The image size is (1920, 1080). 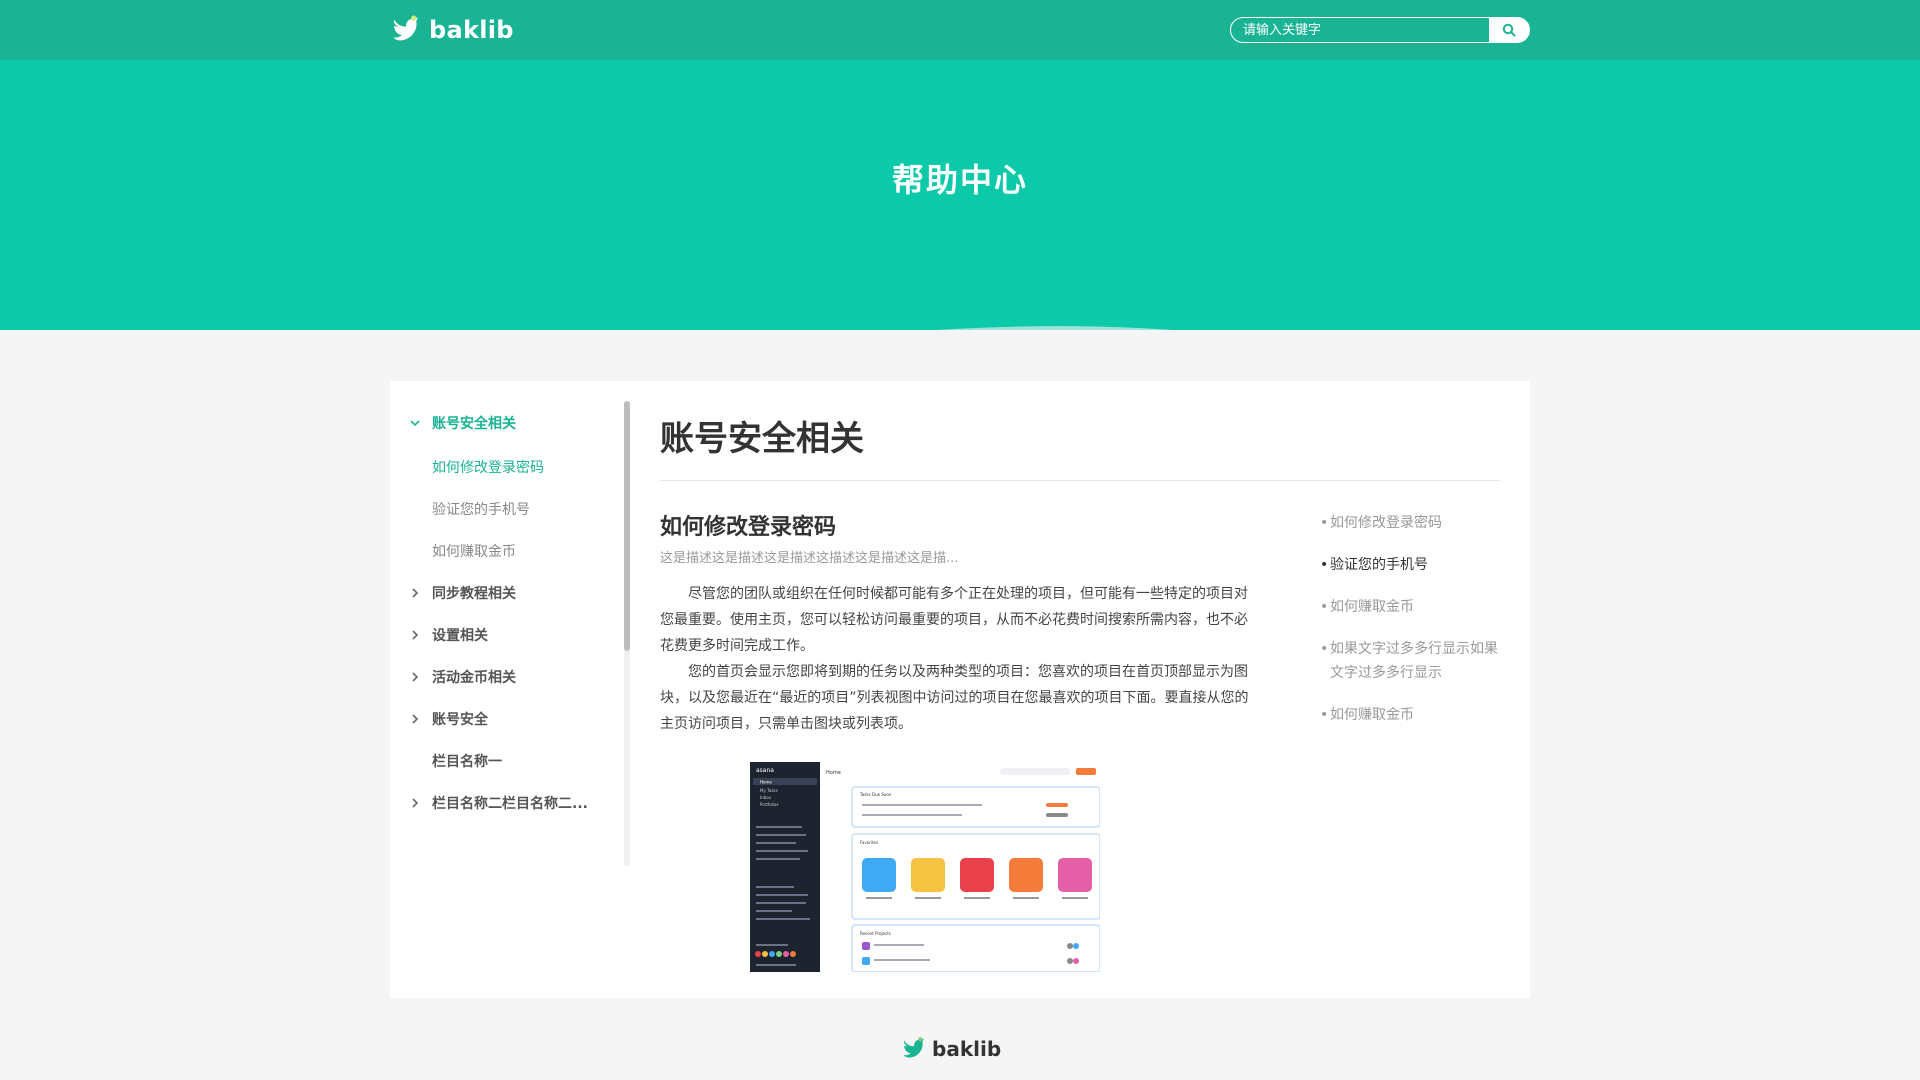 I want to click on brand-logo: baklib, so click(x=451, y=30).